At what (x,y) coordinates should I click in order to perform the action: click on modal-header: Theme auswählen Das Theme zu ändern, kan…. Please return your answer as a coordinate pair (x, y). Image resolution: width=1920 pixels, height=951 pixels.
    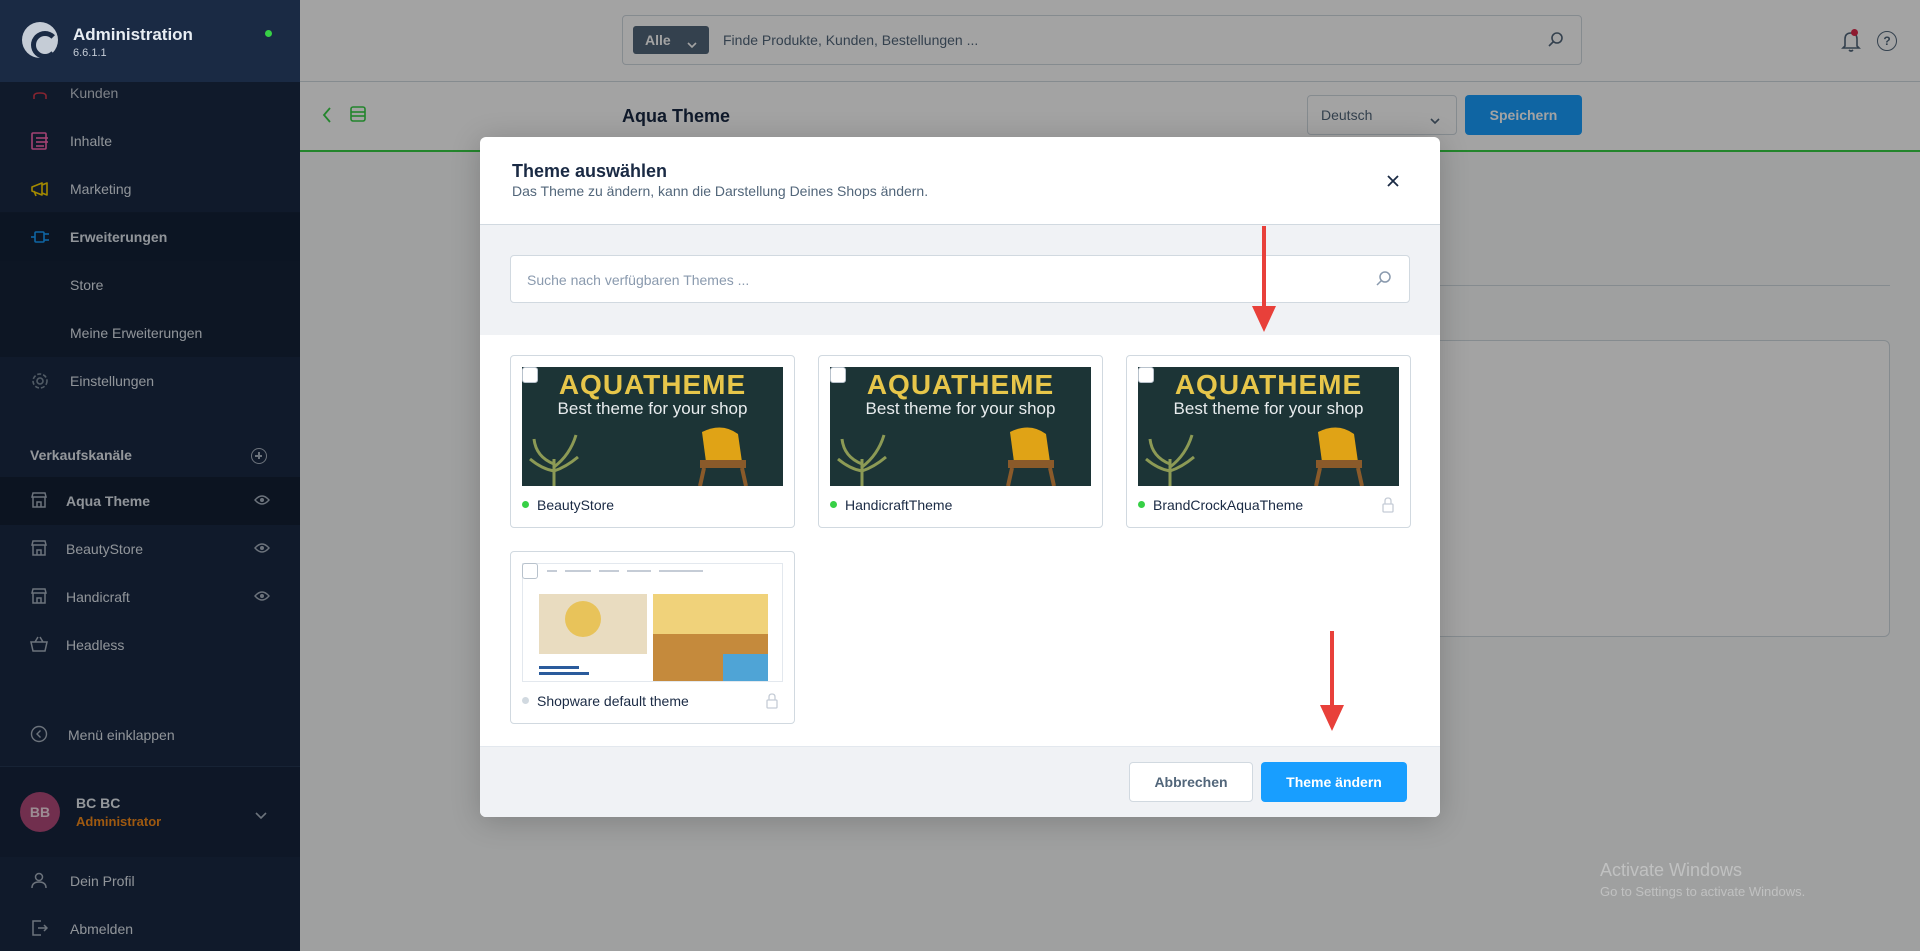
    Looking at the image, I should click on (960, 181).